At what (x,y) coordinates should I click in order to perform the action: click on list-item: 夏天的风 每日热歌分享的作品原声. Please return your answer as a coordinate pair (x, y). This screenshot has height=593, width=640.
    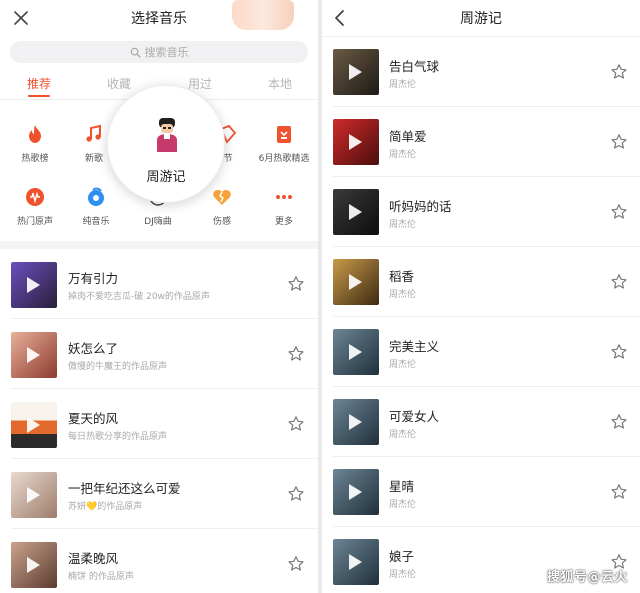
    Looking at the image, I should click on (159, 424).